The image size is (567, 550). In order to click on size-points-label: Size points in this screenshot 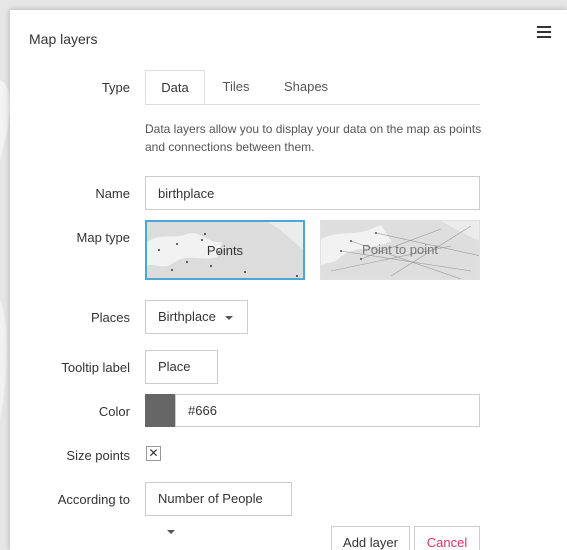, I will do `click(98, 455)`.